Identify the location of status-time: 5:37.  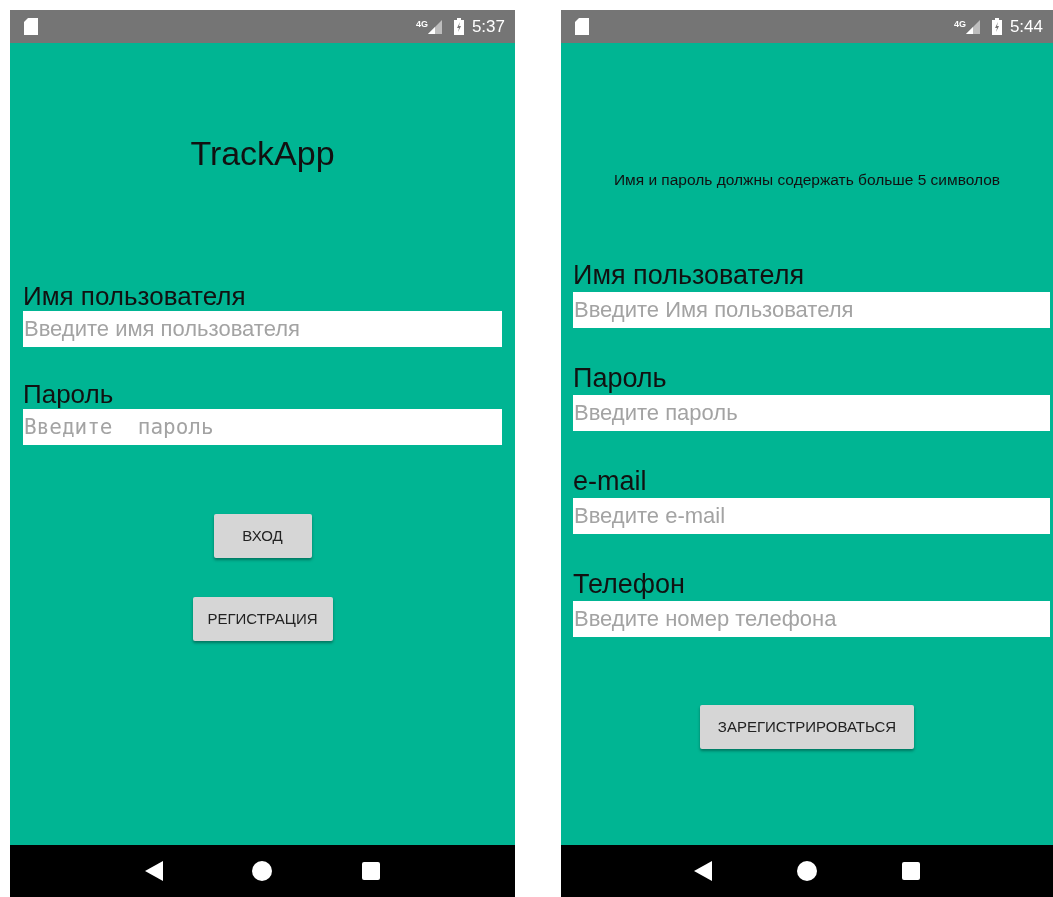
(488, 26).